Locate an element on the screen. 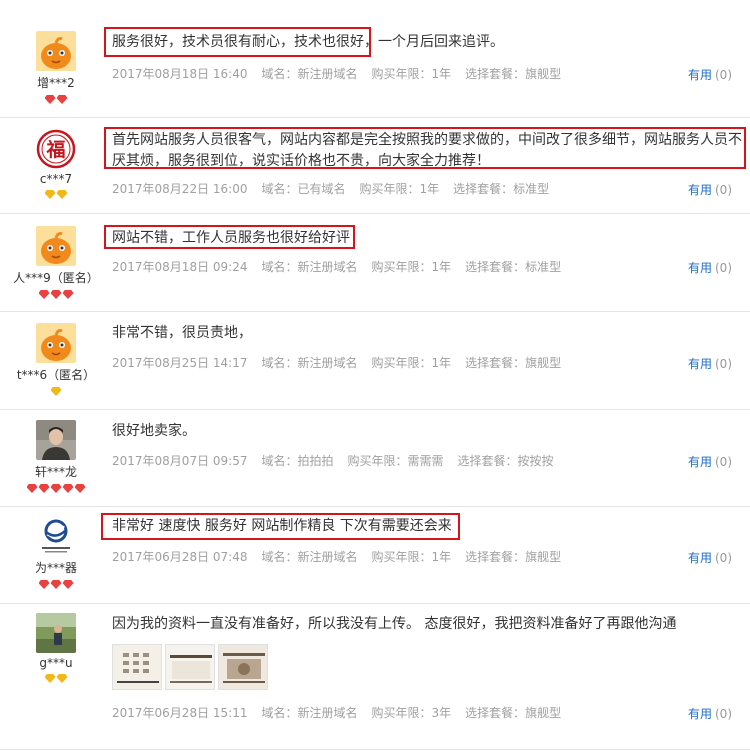  reviewer-name: 为***器 is located at coordinates (55, 568).